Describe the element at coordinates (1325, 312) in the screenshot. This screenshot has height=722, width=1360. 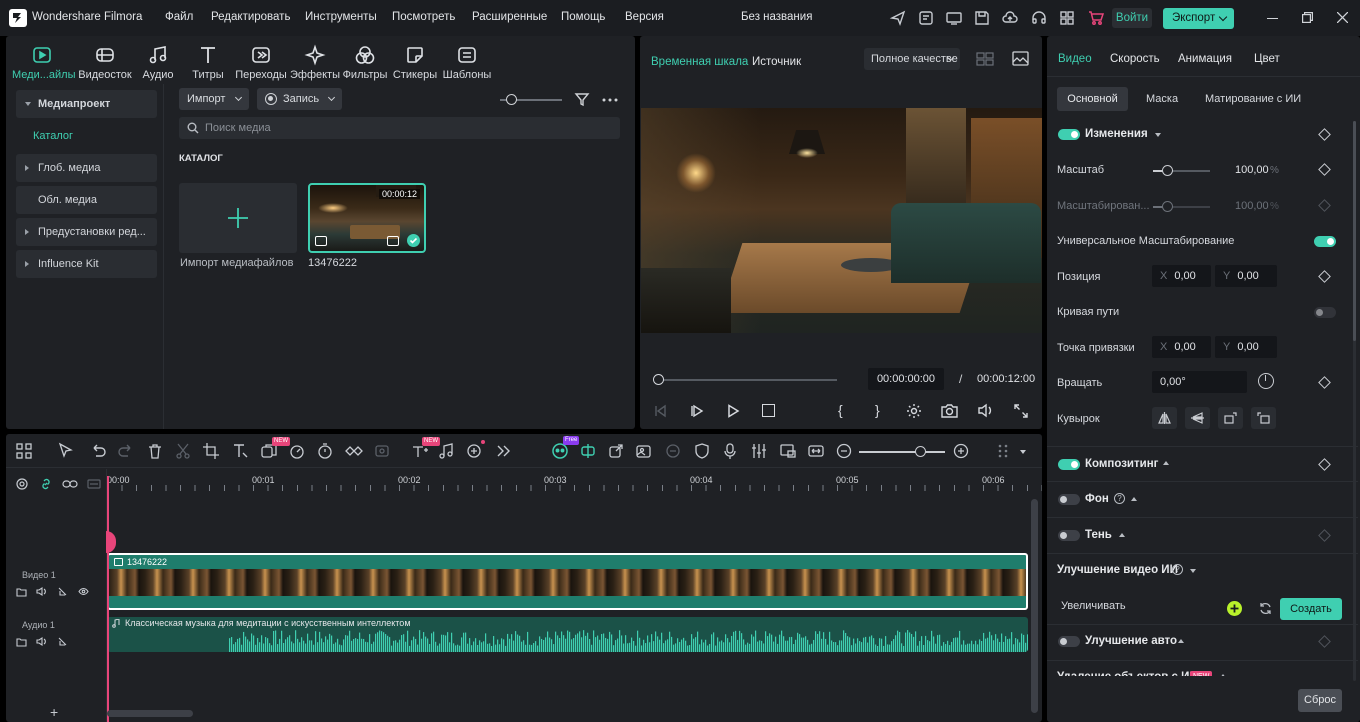
I see `path-curve-toggle` at that location.